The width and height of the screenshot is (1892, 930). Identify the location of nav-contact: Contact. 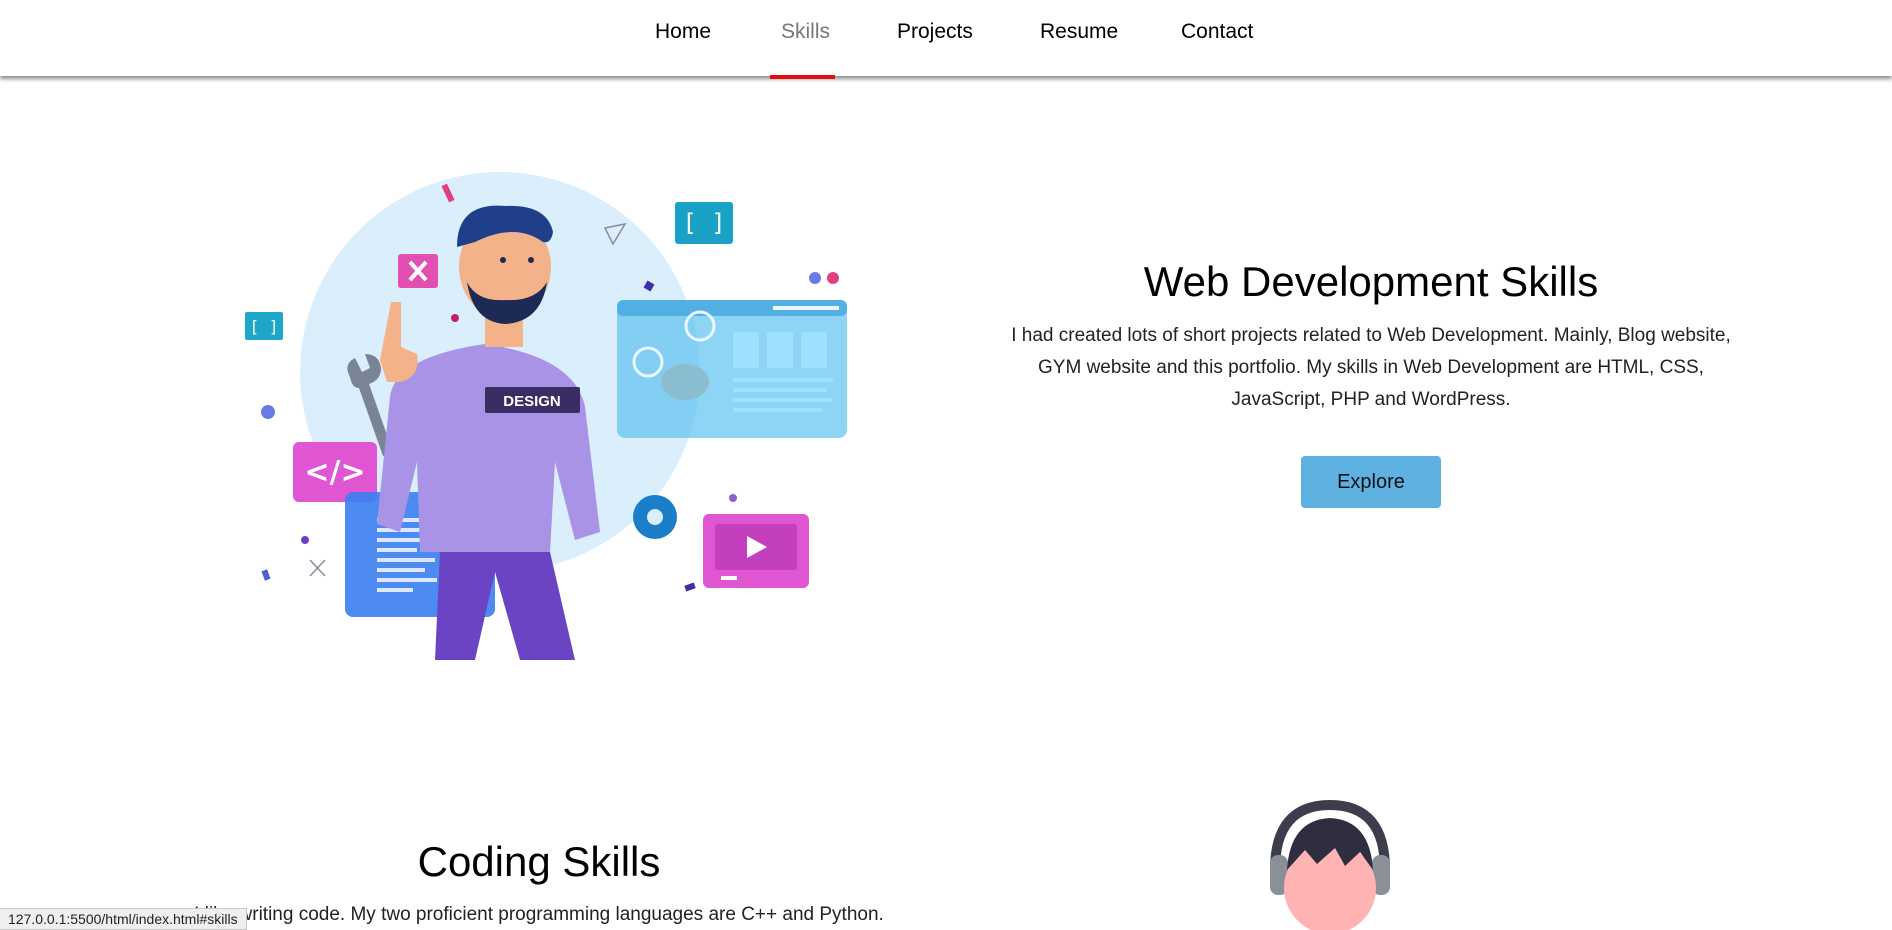
(1217, 48).